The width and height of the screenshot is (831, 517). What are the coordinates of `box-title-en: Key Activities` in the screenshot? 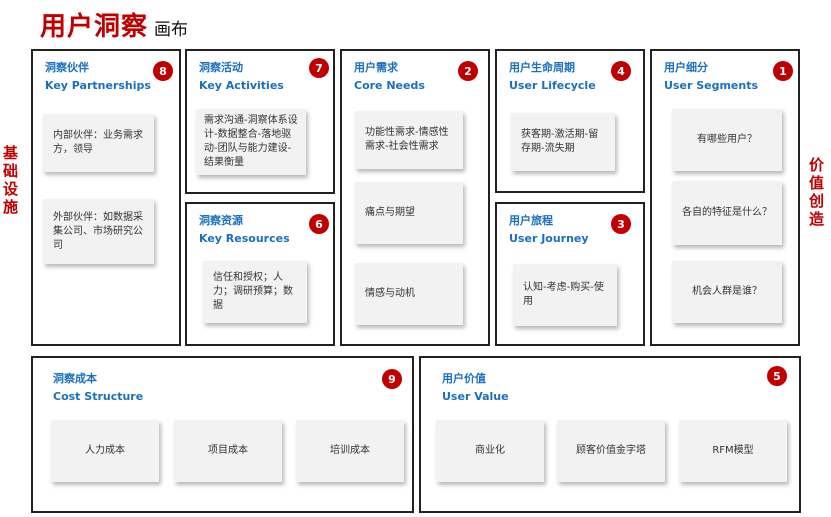 It's located at (241, 85).